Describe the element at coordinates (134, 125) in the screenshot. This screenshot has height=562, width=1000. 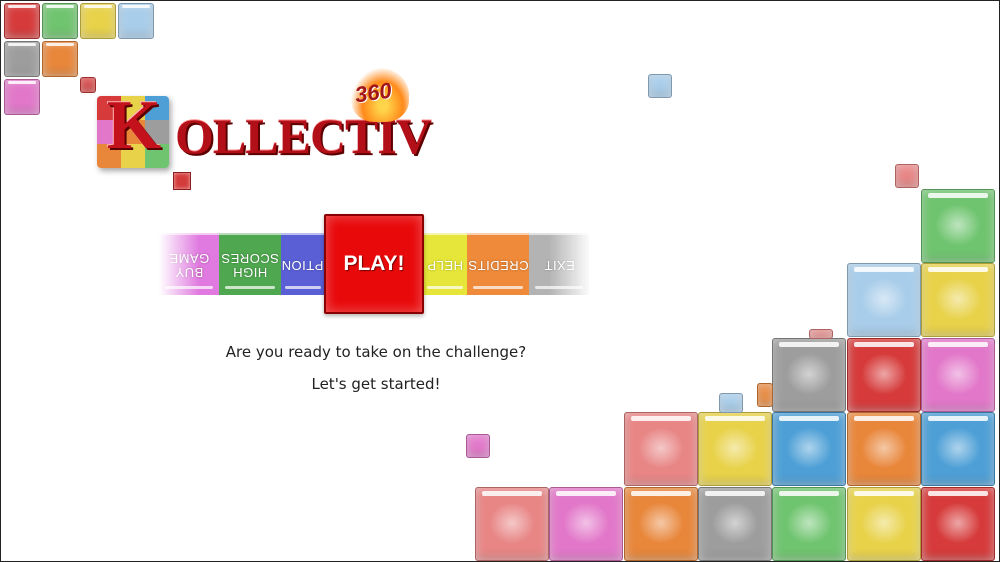
I see `logo-letter-k: K` at that location.